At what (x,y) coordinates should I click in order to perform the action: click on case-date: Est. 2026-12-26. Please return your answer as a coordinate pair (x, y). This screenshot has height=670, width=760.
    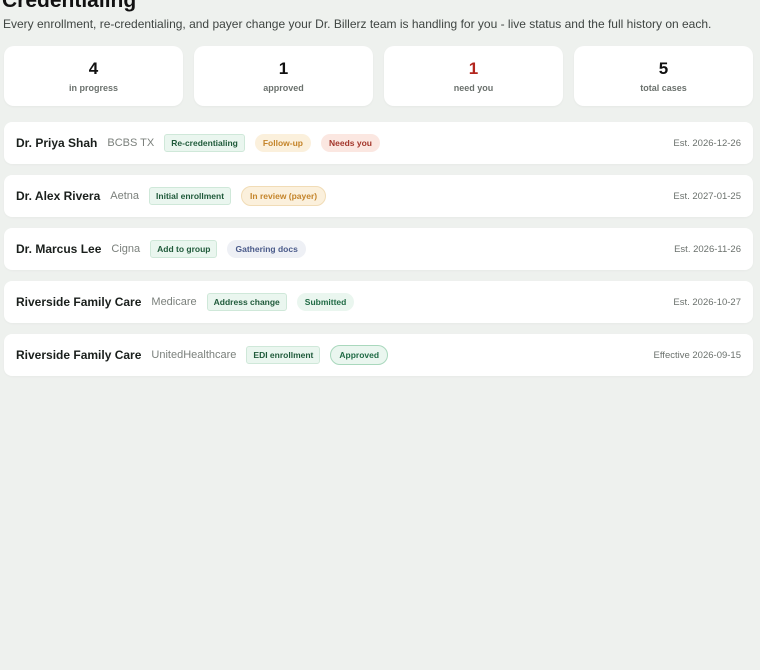
    Looking at the image, I should click on (707, 143).